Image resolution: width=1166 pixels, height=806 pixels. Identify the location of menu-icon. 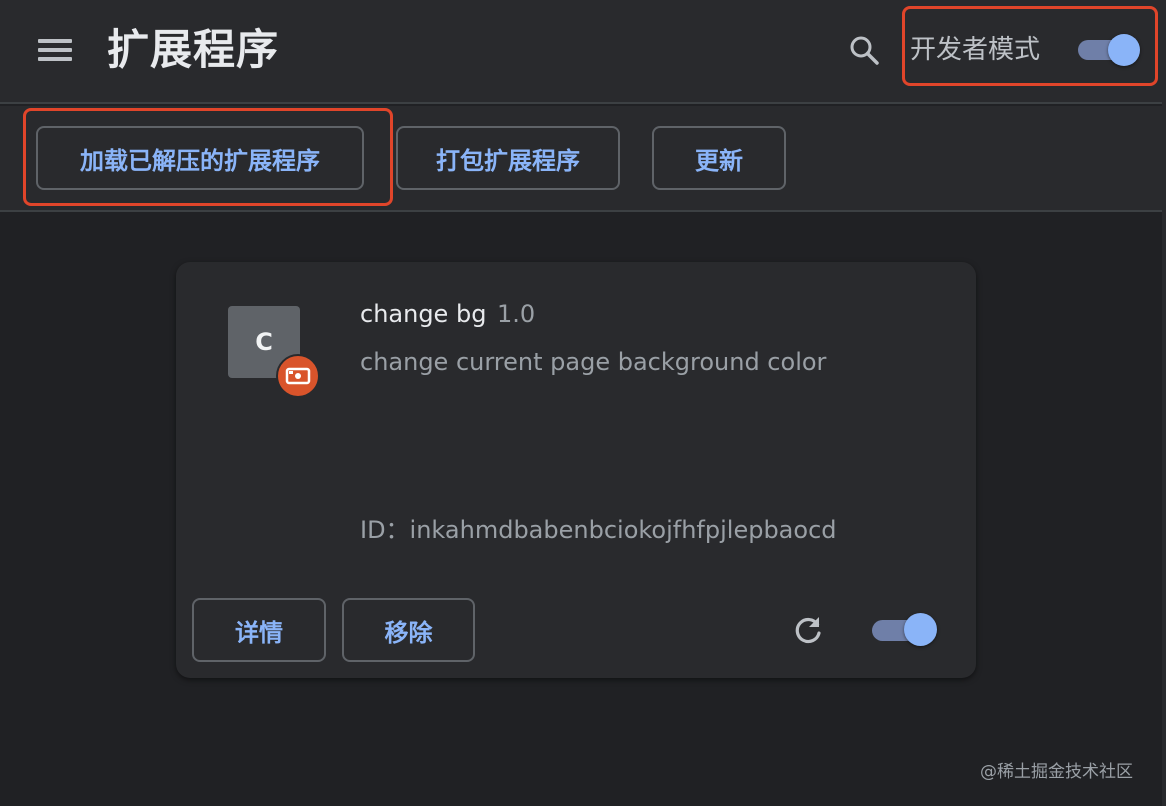
(56, 50).